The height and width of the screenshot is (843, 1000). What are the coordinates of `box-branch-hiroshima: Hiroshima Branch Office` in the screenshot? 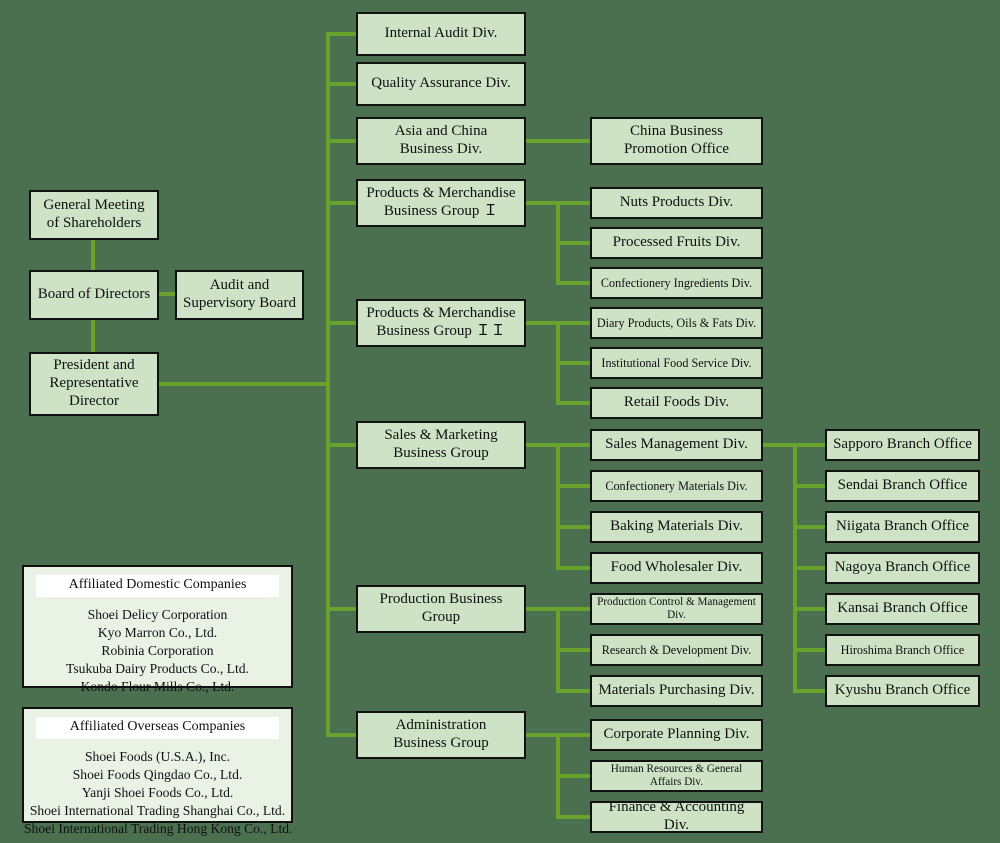 It's located at (902, 650).